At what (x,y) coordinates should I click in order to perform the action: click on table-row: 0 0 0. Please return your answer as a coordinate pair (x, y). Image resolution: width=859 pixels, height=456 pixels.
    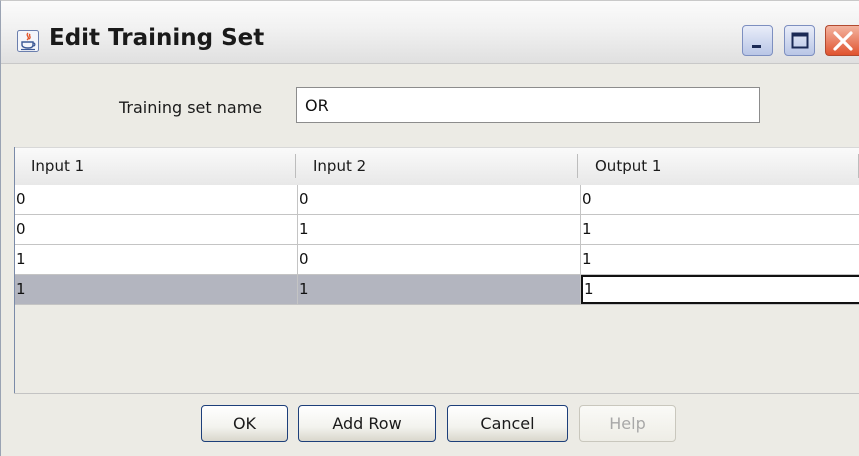
    Looking at the image, I should click on (437, 200).